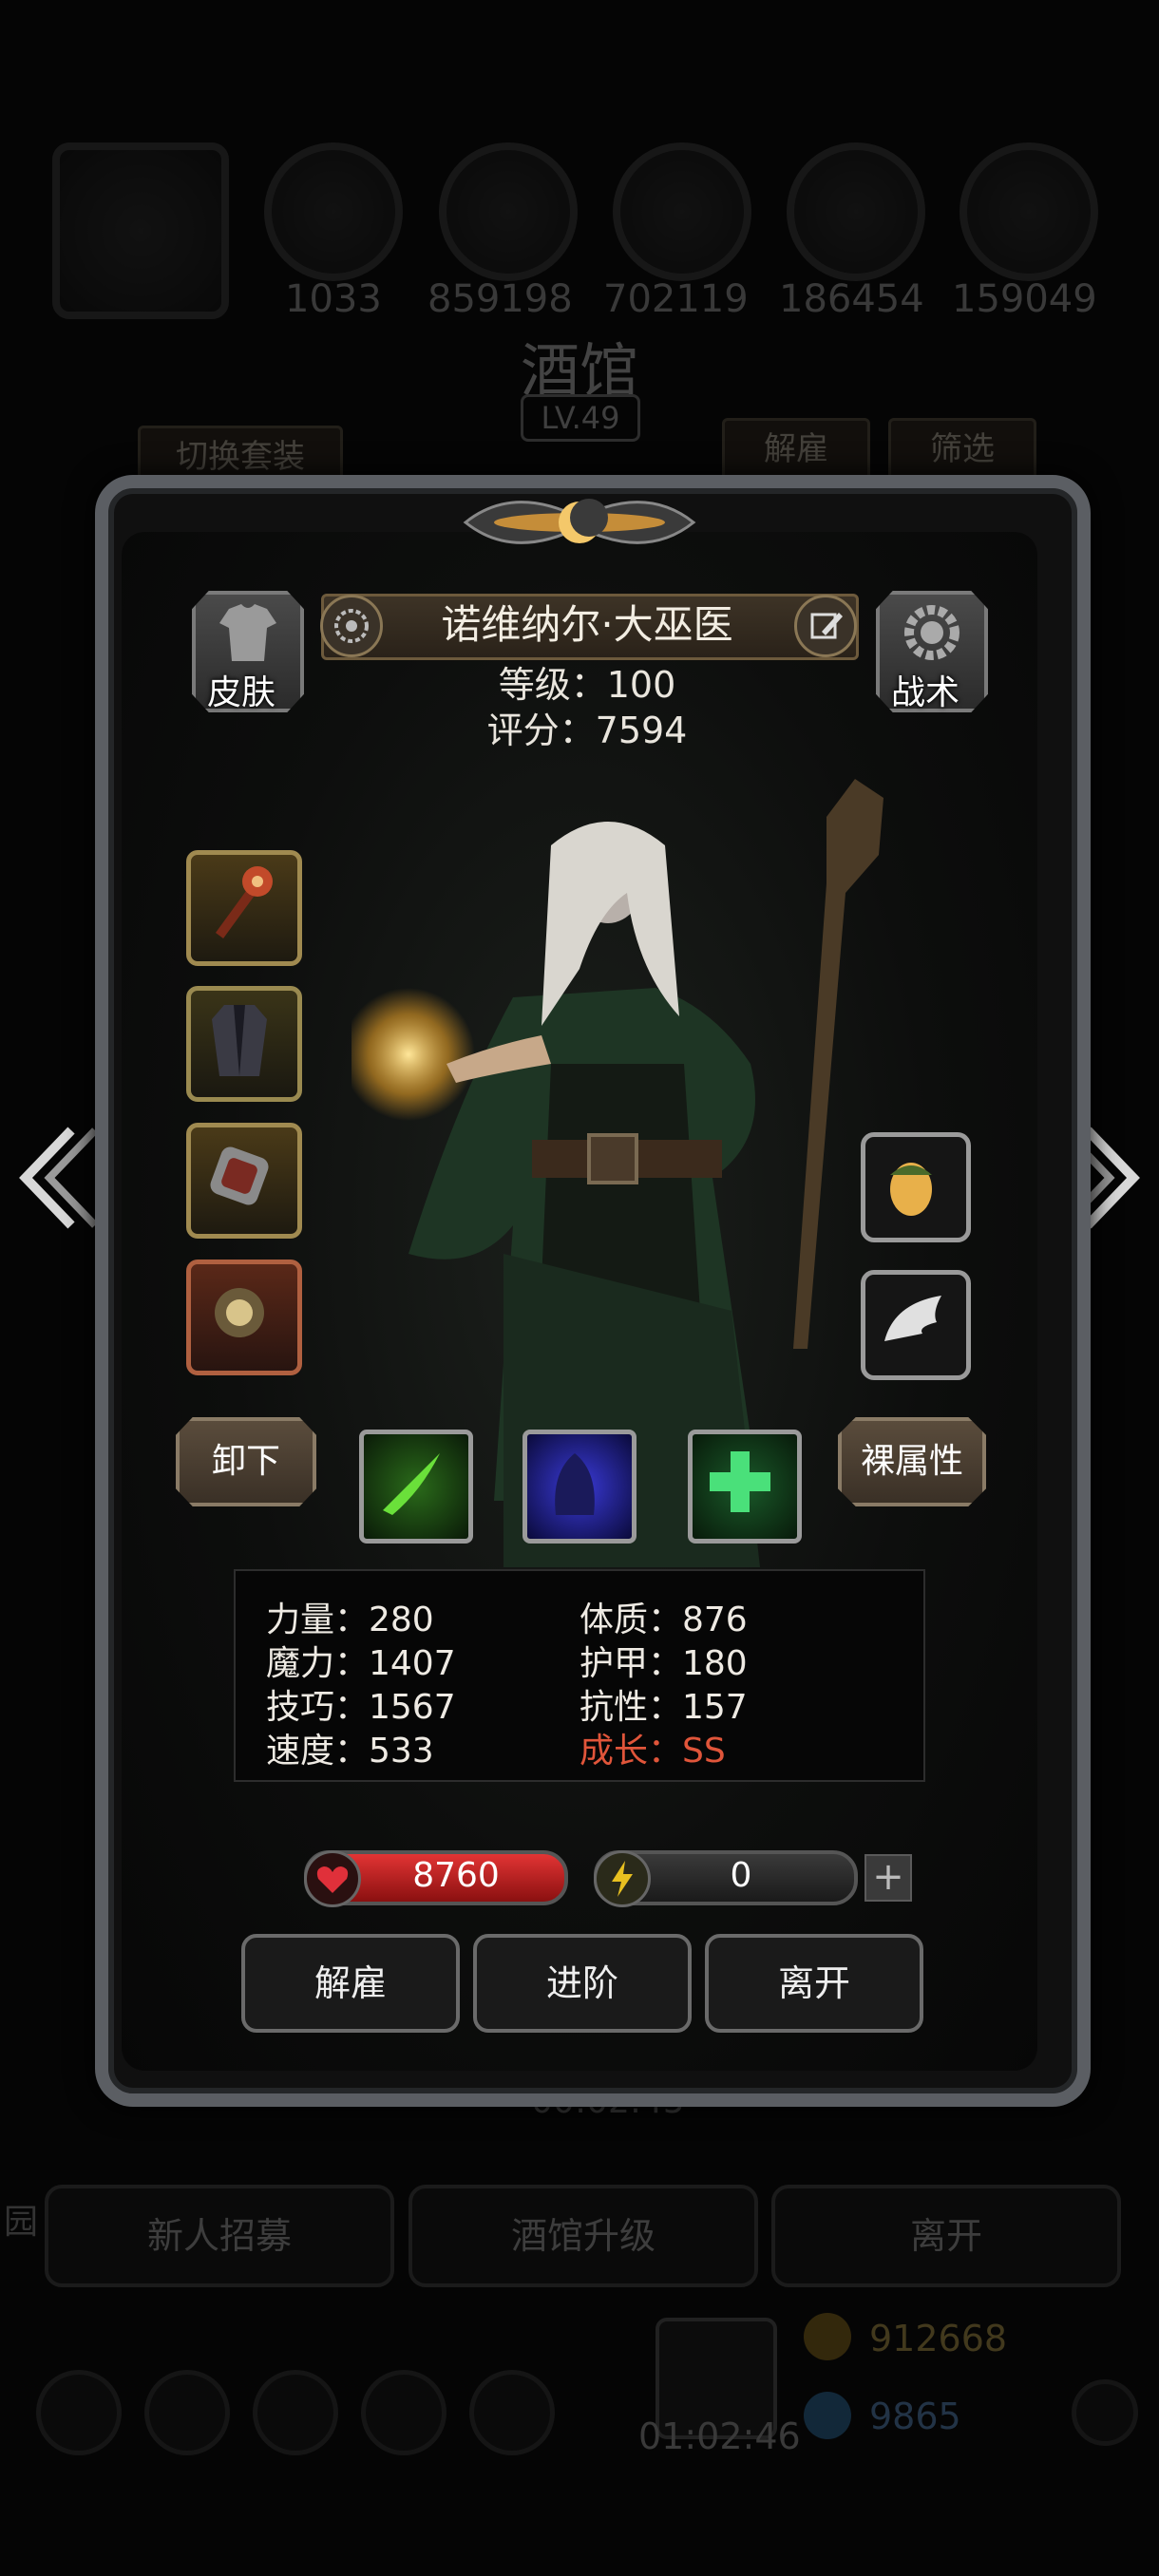 The width and height of the screenshot is (1159, 2576). Describe the element at coordinates (653, 1751) in the screenshot. I see `stat-growth: 成长：SS` at that location.